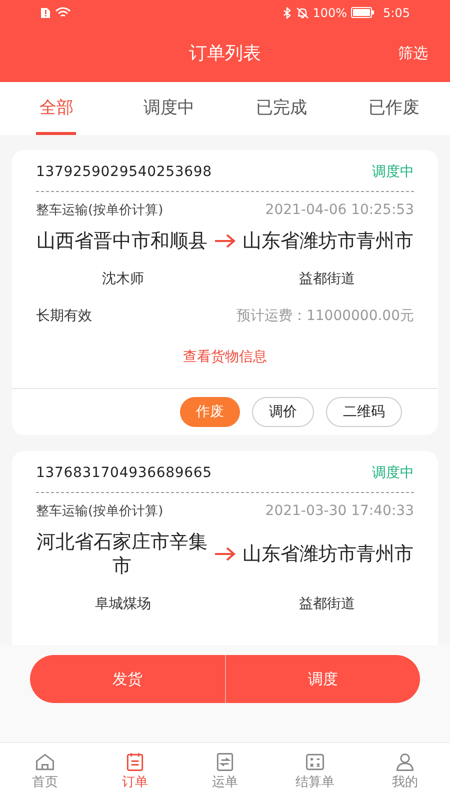  I want to click on bottom-action-button: 发货, so click(127, 679).